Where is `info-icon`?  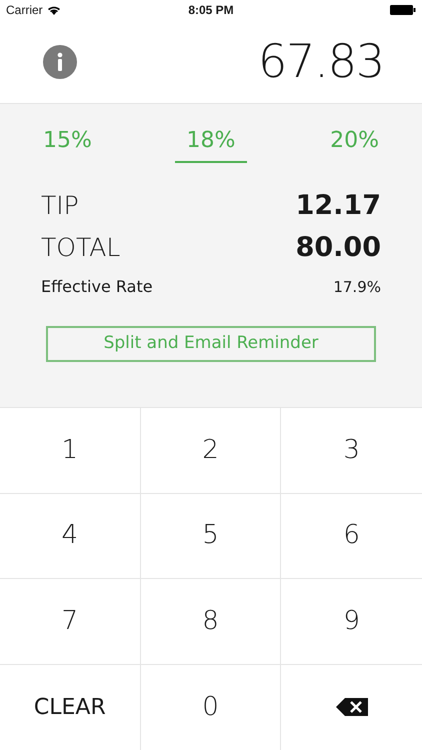 info-icon is located at coordinates (60, 61).